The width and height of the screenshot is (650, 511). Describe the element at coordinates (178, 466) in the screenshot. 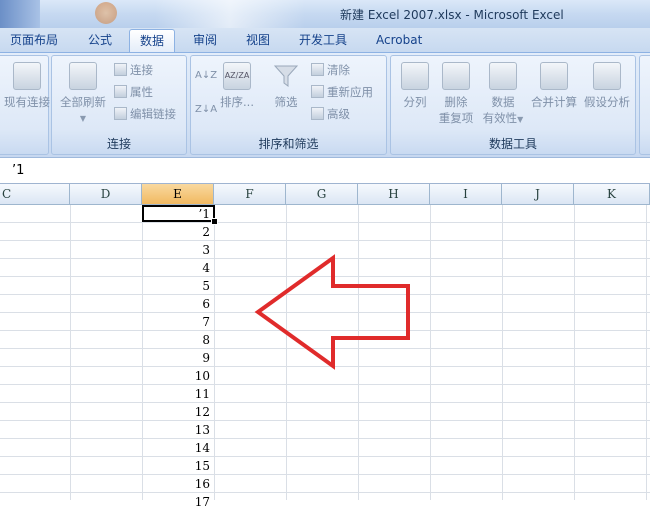

I see `cell-e15: 15` at that location.